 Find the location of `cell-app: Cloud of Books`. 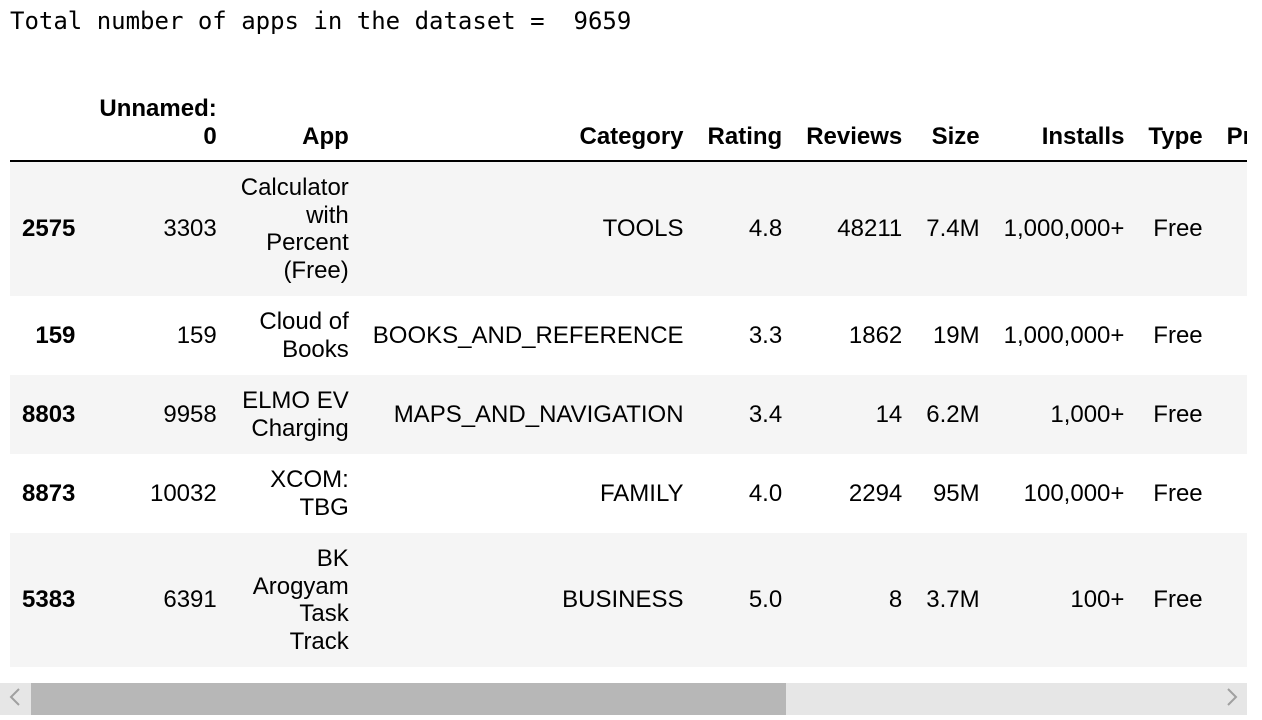

cell-app: Cloud of Books is located at coordinates (304, 335).